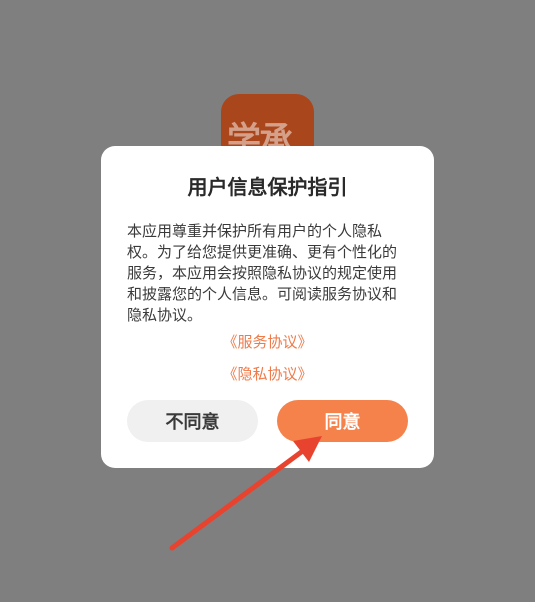 This screenshot has width=535, height=602. What do you see at coordinates (267, 187) in the screenshot?
I see `dialog-title: 用户信息保护指引` at bounding box center [267, 187].